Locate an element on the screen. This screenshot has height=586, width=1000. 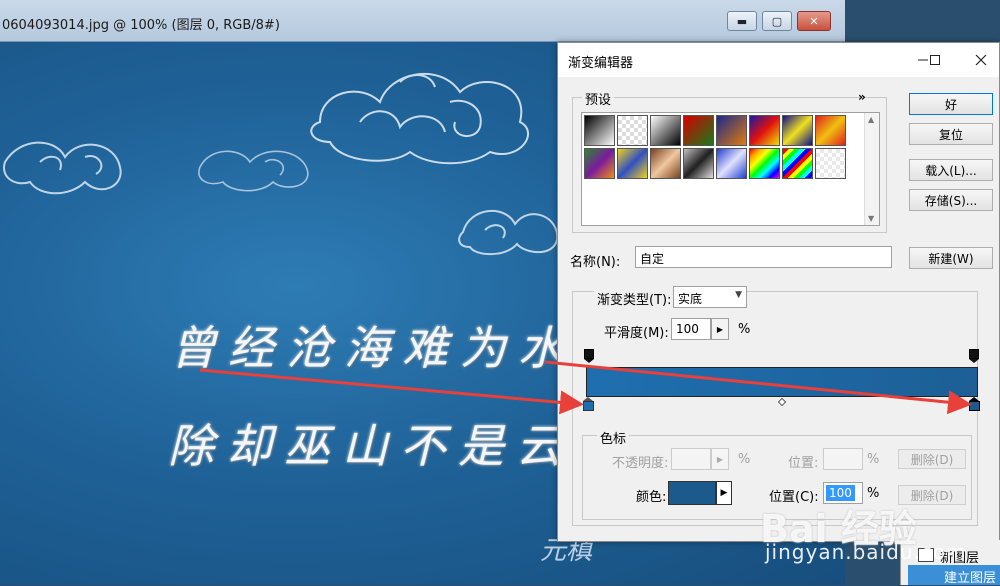
opacity-stop-right is located at coordinates (974, 356).